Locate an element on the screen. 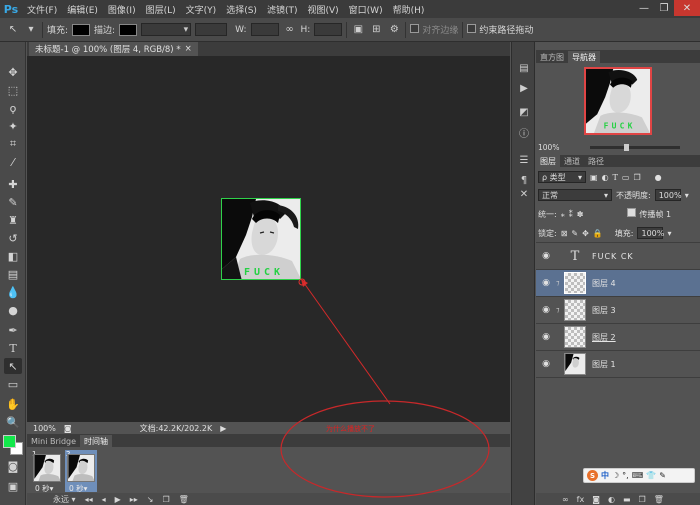 The width and height of the screenshot is (700, 505). width-input is located at coordinates (264, 29).